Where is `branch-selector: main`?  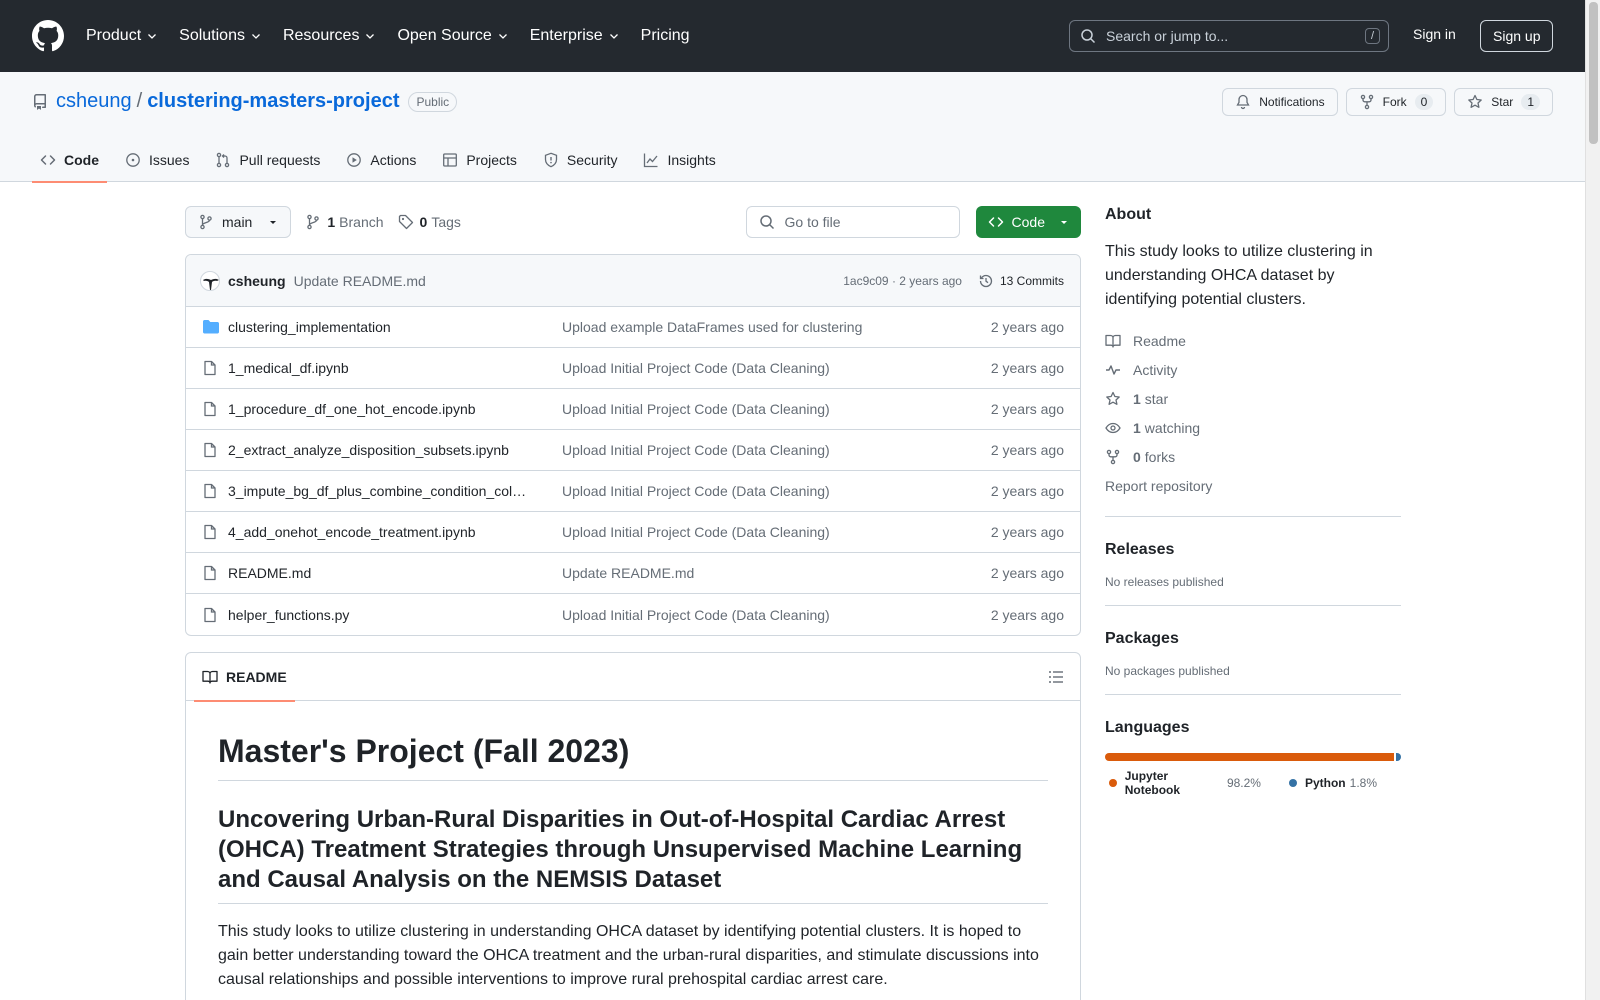
branch-selector: main is located at coordinates (238, 222).